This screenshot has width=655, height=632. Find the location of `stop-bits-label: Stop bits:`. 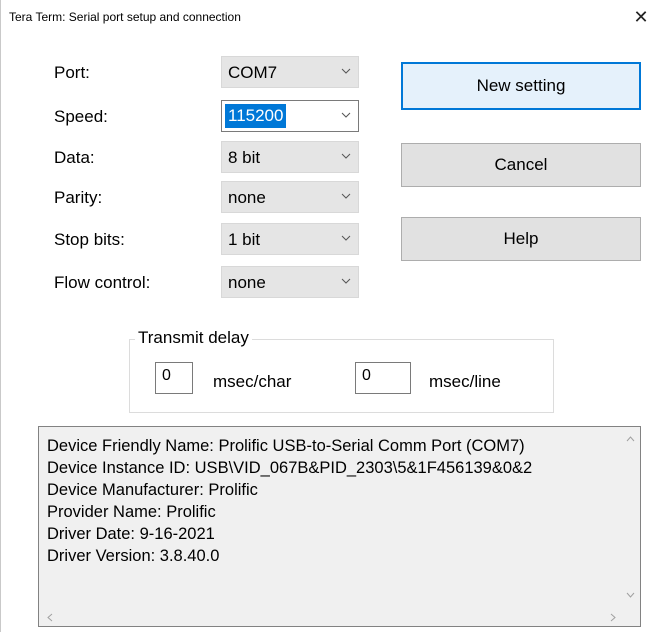

stop-bits-label: Stop bits: is located at coordinates (89, 239).